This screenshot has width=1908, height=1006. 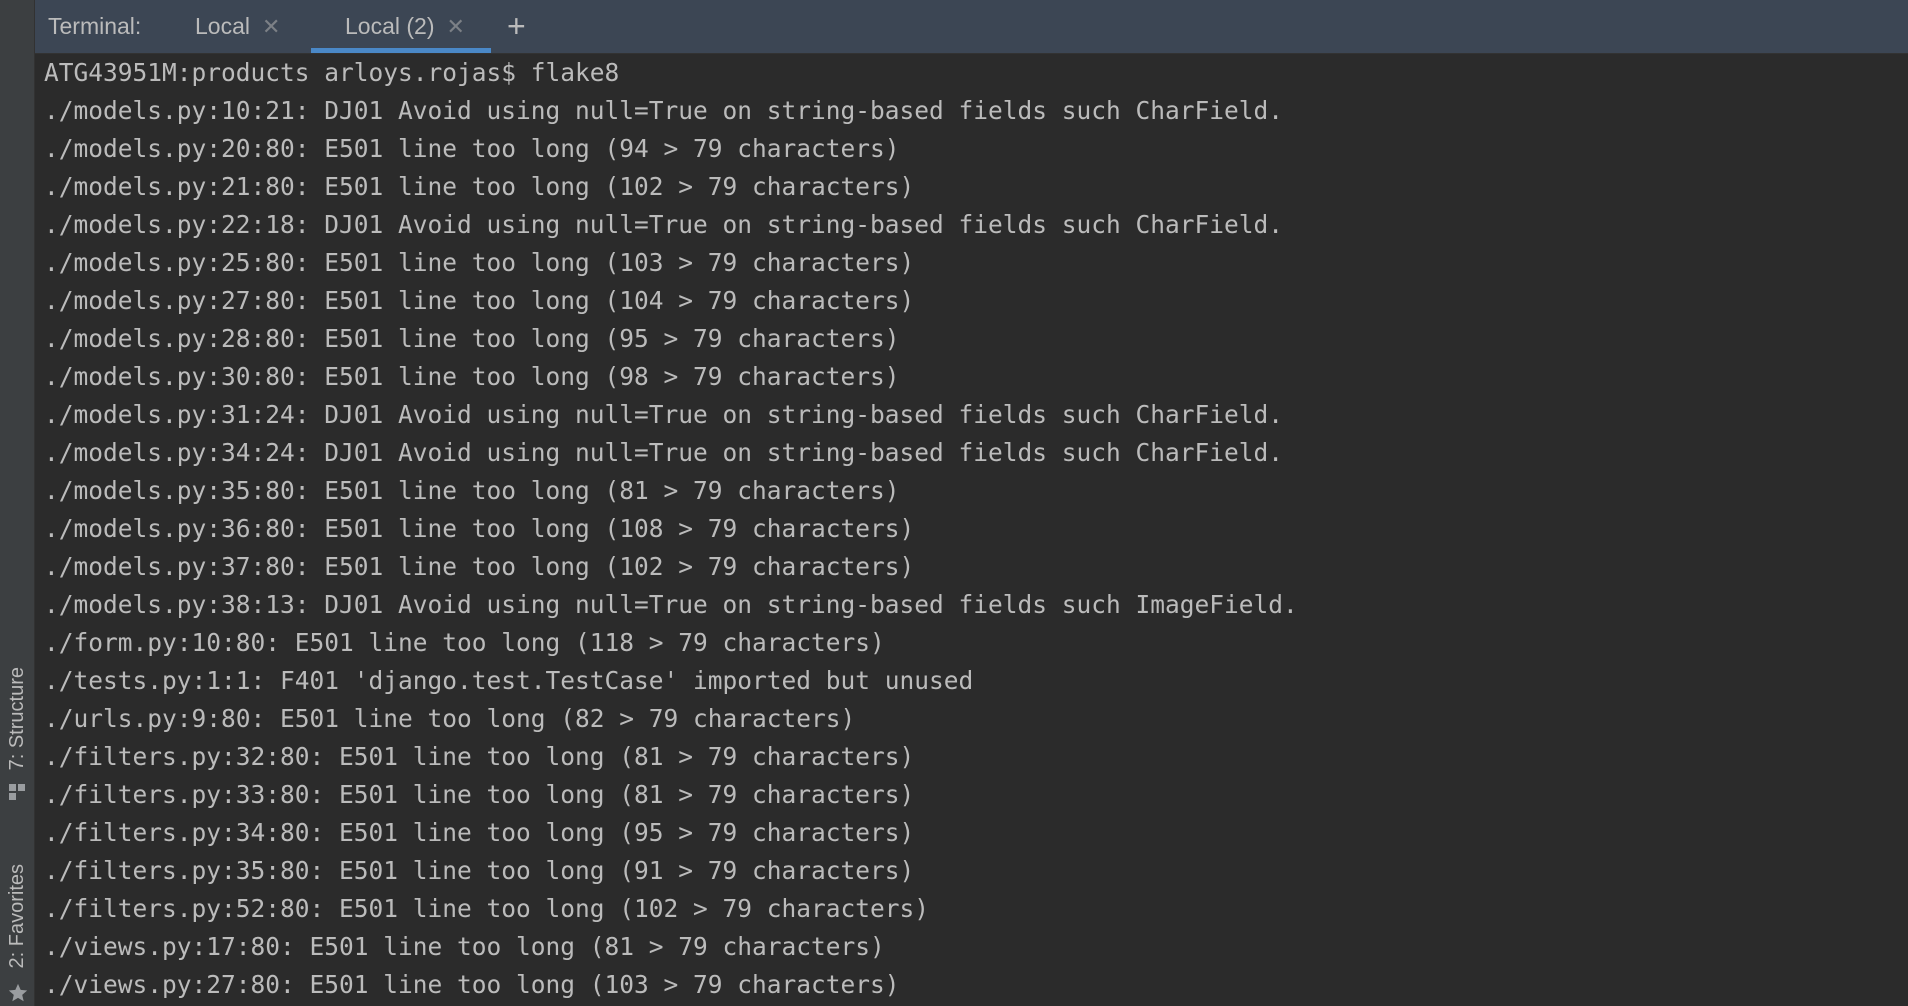 I want to click on star-icon, so click(x=17, y=992).